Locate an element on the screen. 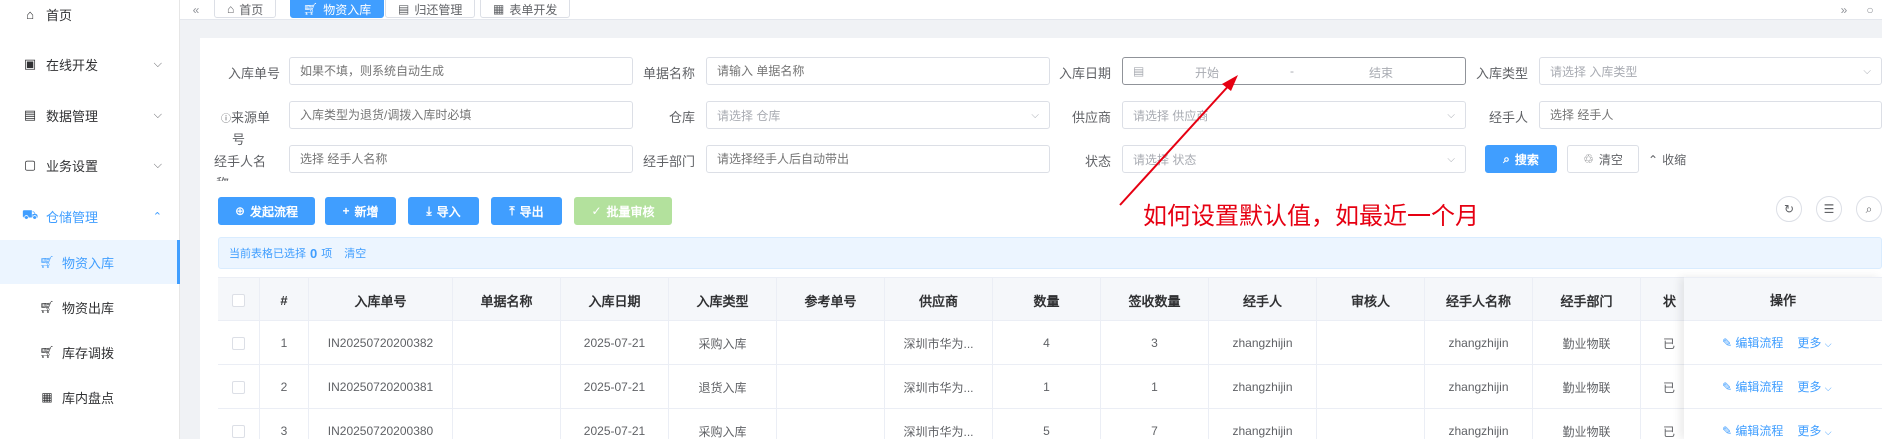  annotation-arrow is located at coordinates (1178, 140).